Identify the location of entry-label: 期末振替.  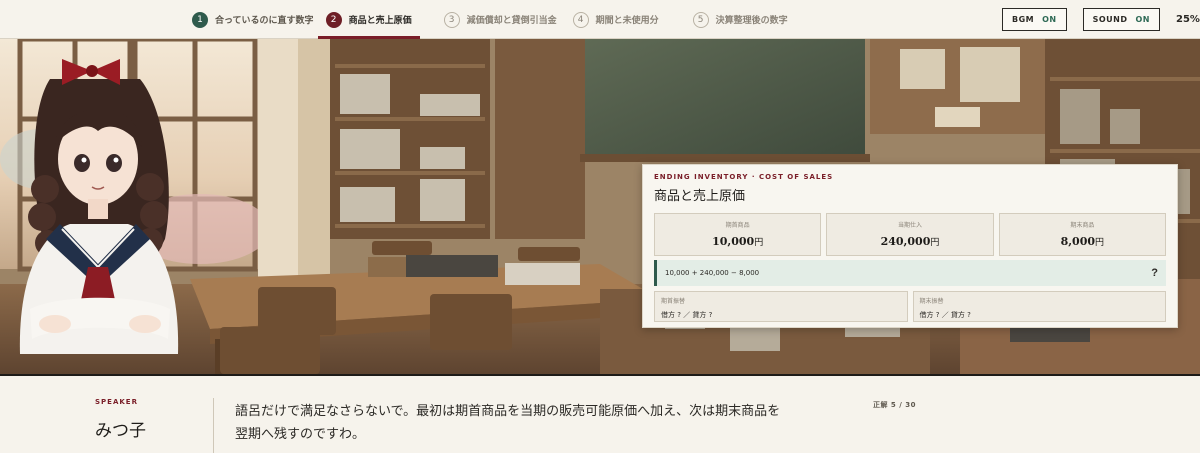
(931, 301).